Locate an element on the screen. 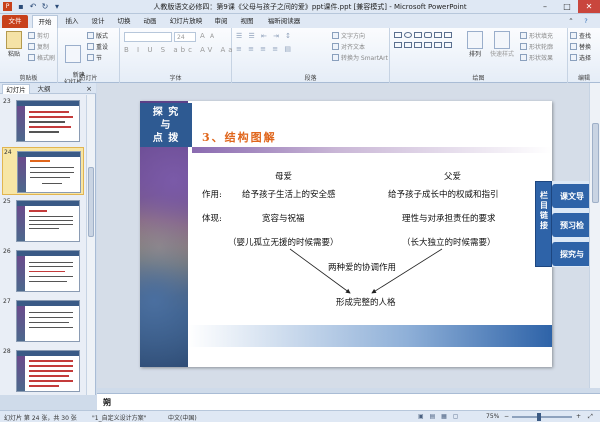  tab-slideshow: 幻灯片放映 is located at coordinates (186, 21).